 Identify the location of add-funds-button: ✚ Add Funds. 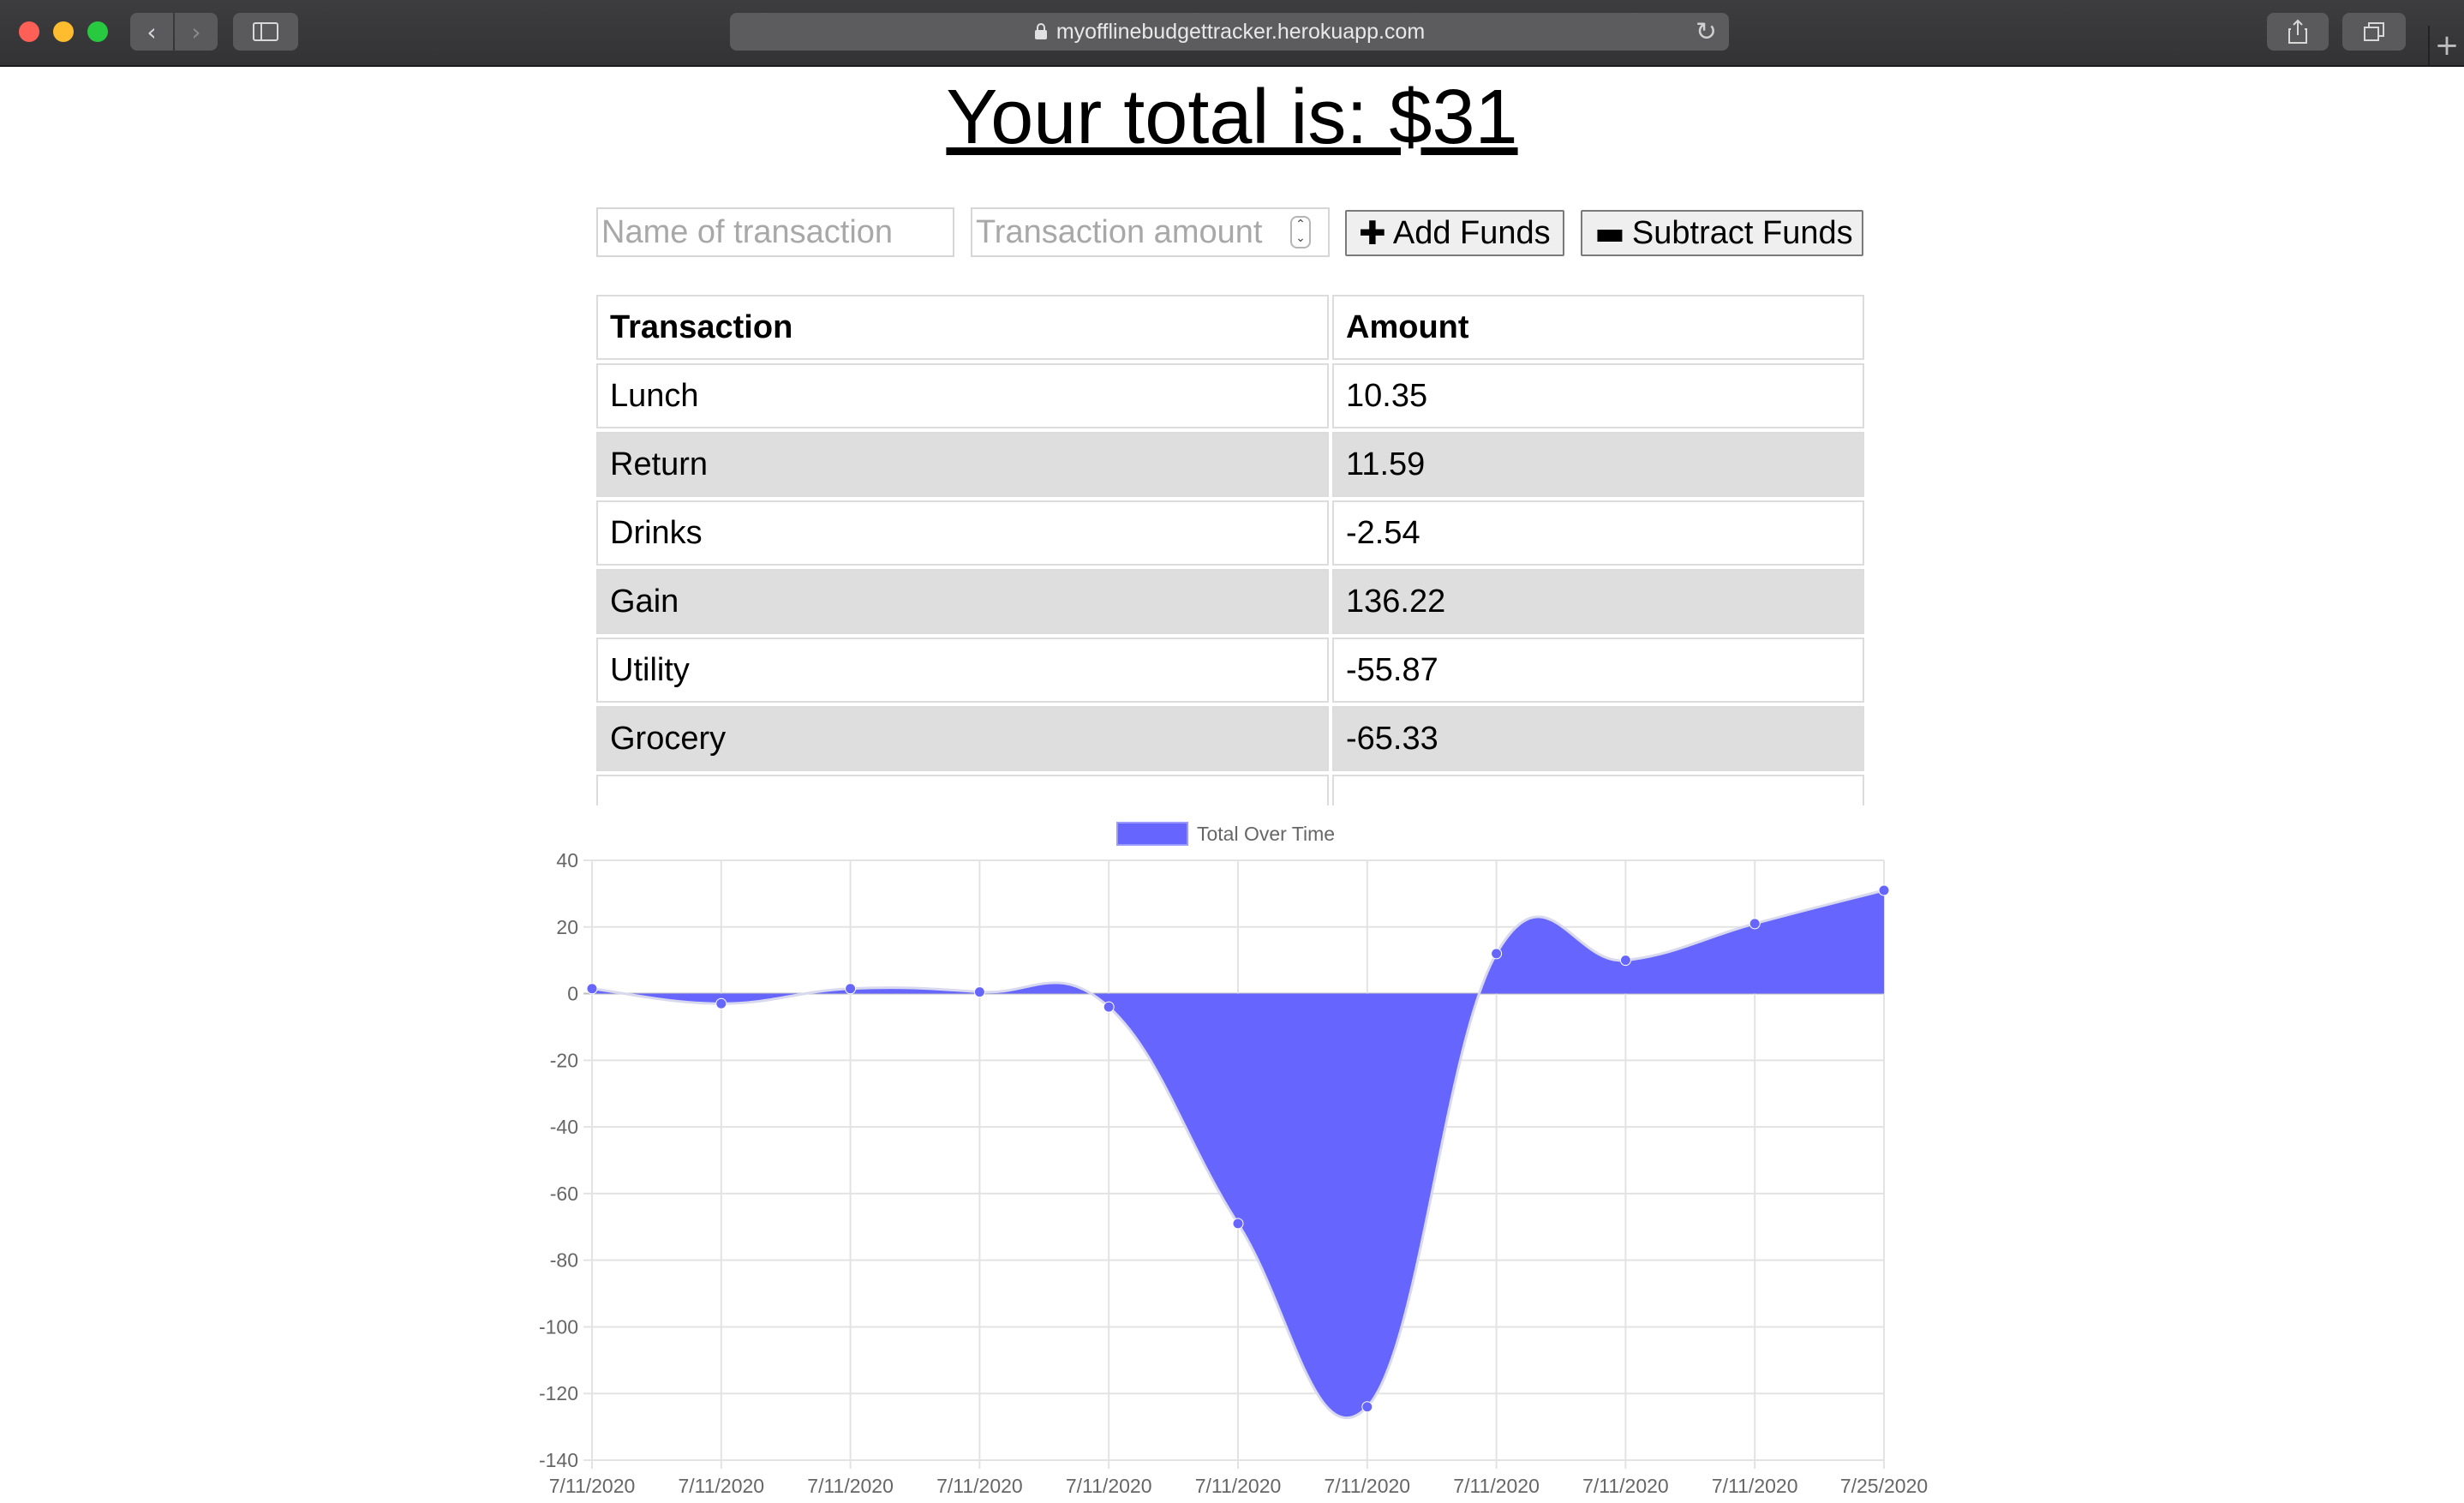
(1454, 233).